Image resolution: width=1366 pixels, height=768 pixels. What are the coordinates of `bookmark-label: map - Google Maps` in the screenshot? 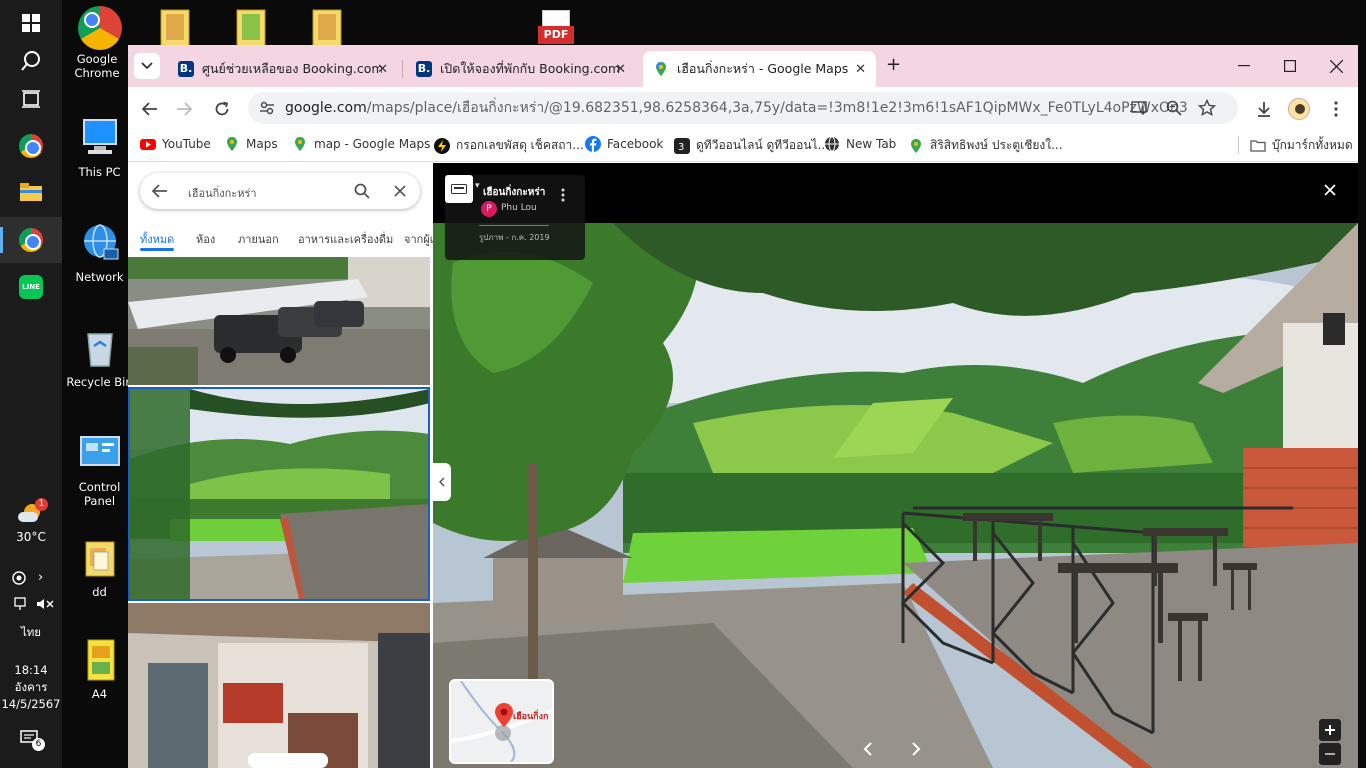 It's located at (372, 144).